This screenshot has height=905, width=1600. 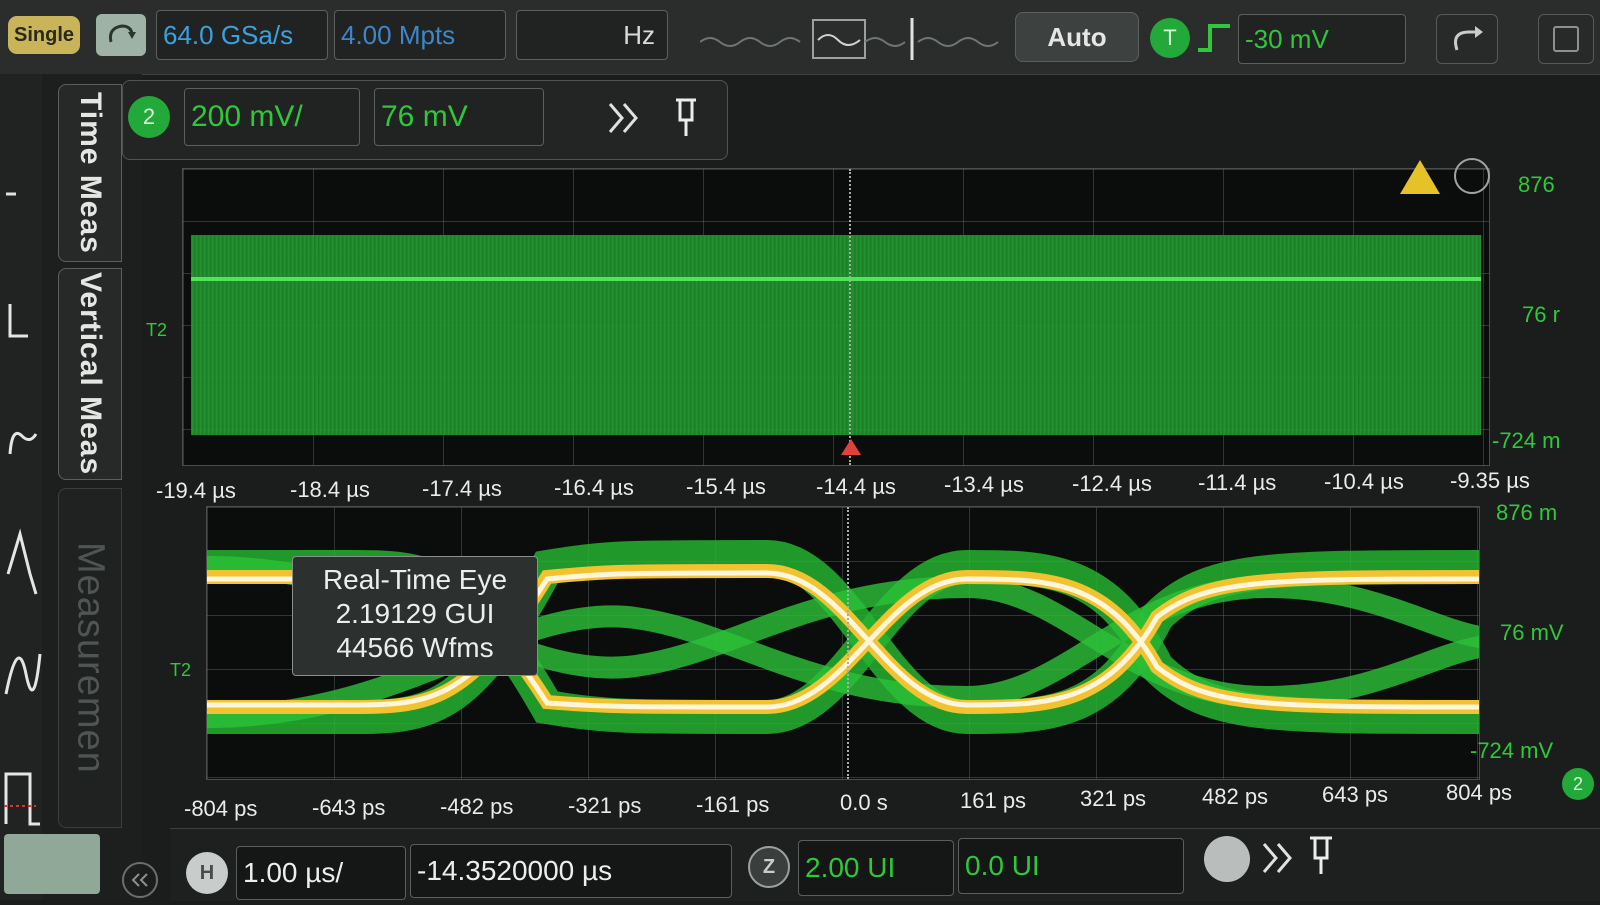 I want to click on expand-chevron-icon, so click(x=624, y=118).